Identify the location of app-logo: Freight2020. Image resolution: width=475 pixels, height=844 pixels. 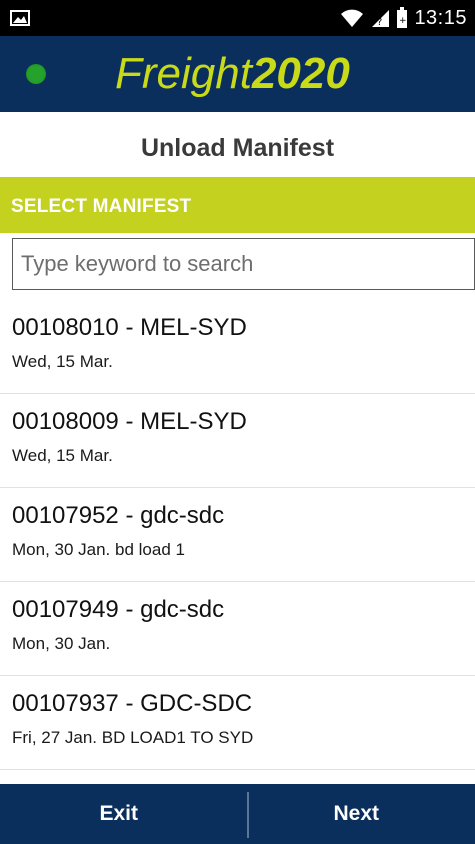
(232, 74).